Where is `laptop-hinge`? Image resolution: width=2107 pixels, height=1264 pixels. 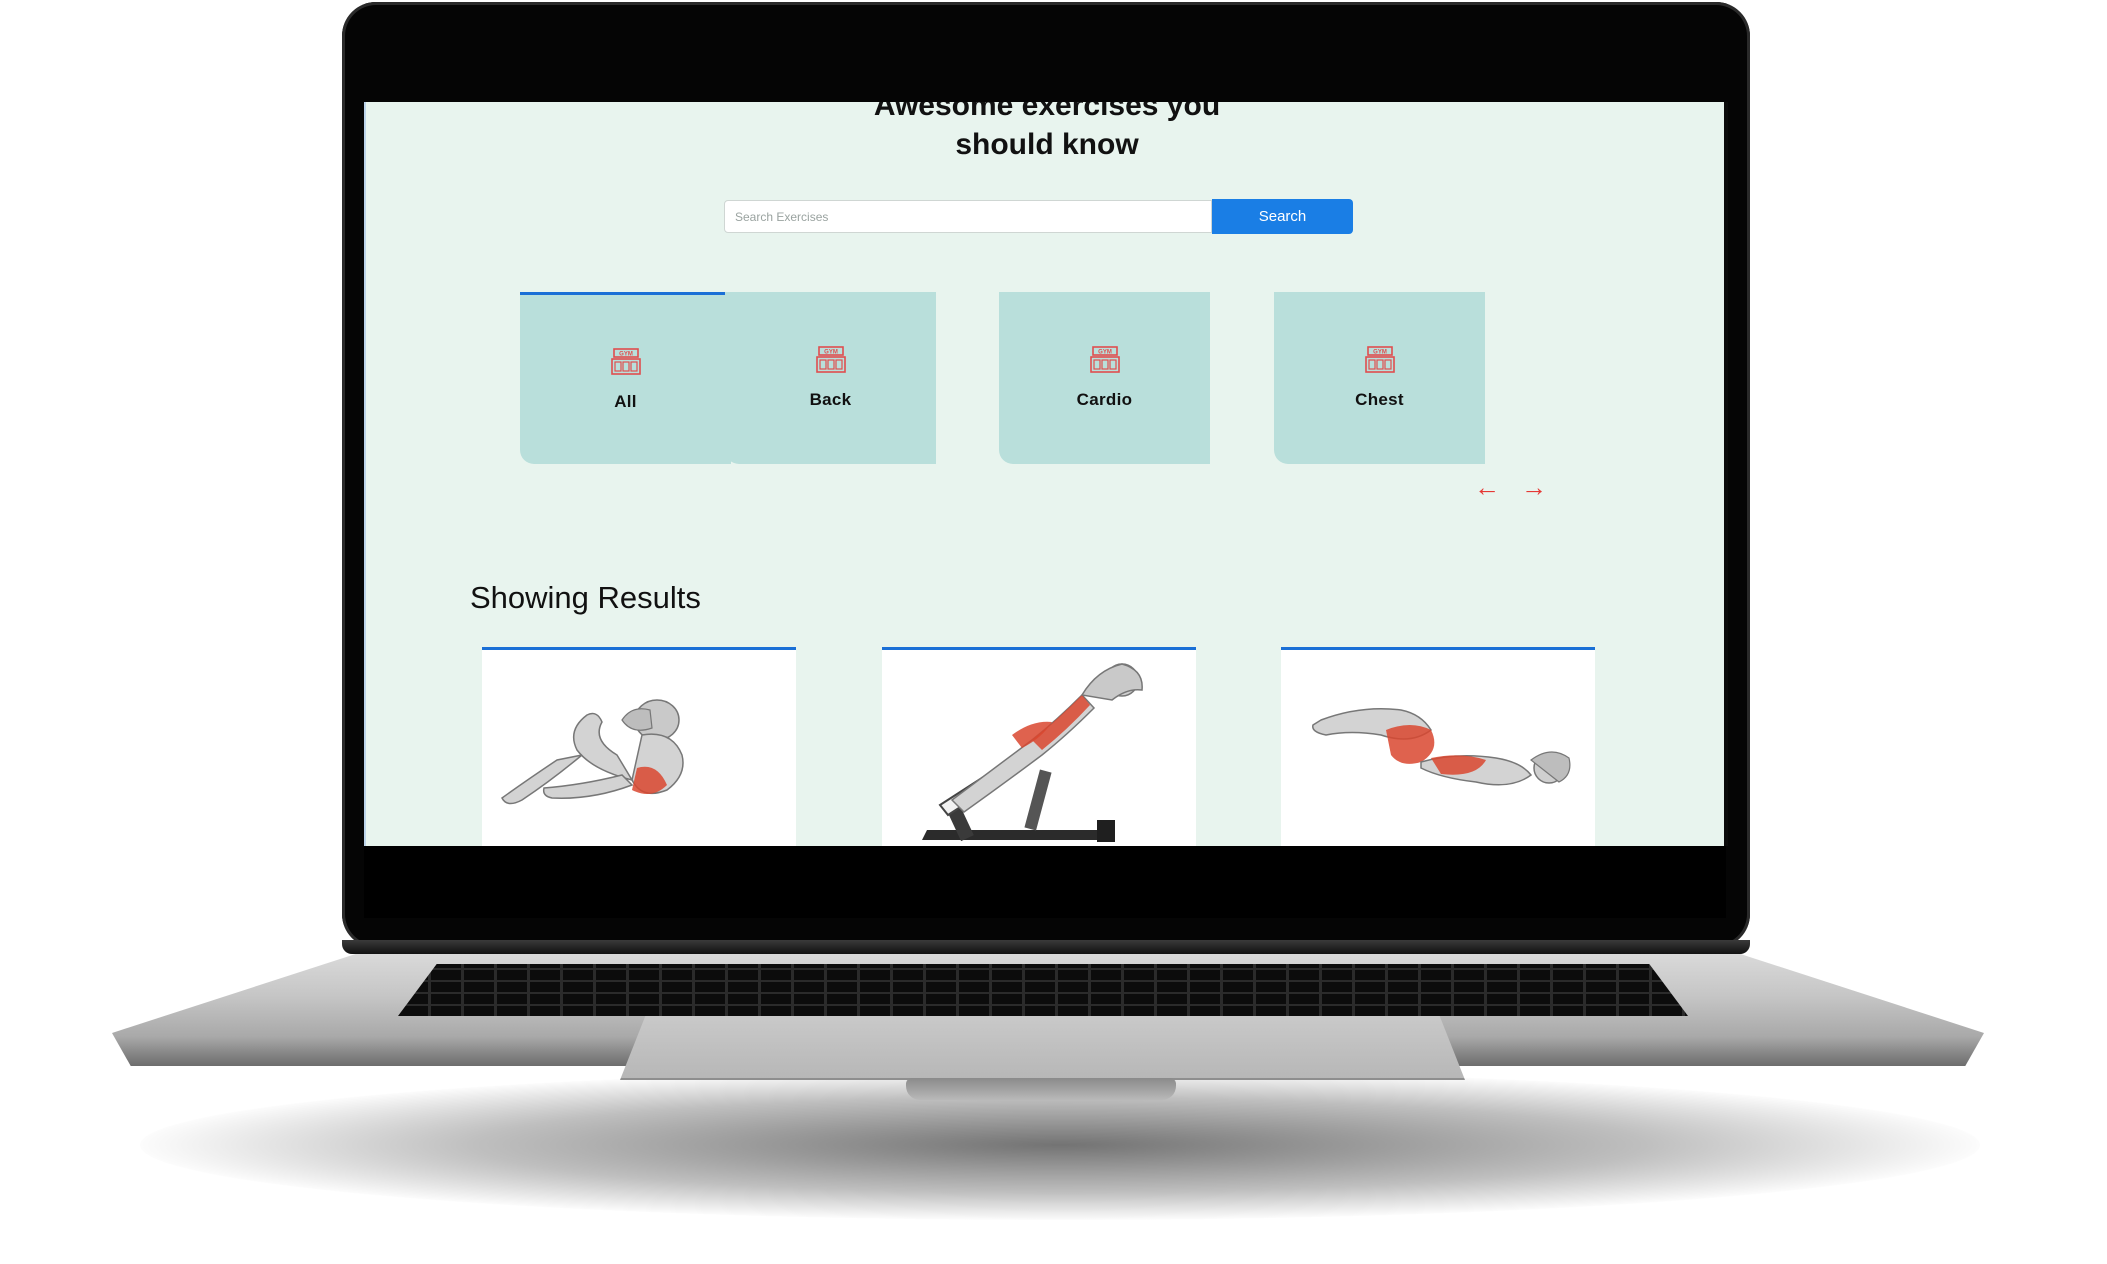 laptop-hinge is located at coordinates (1046, 947).